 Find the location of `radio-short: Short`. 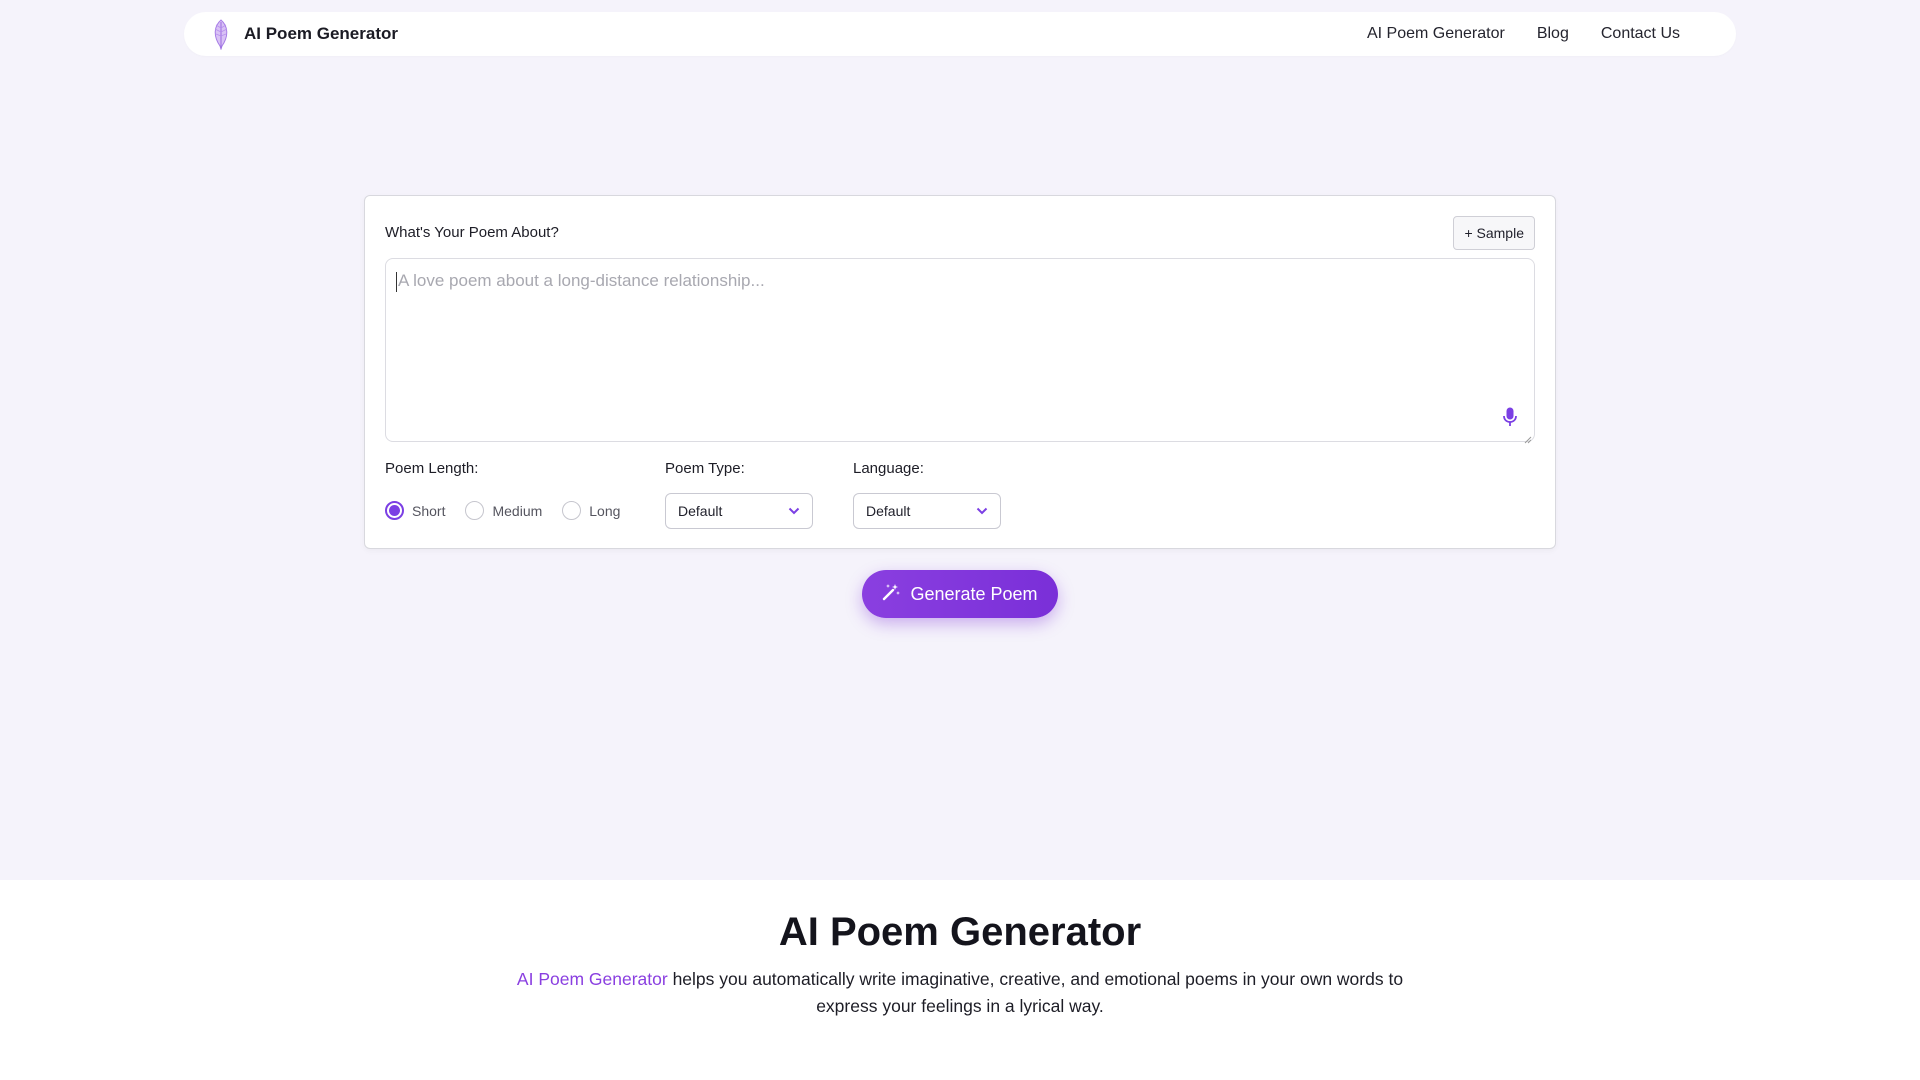

radio-short: Short is located at coordinates (415, 510).